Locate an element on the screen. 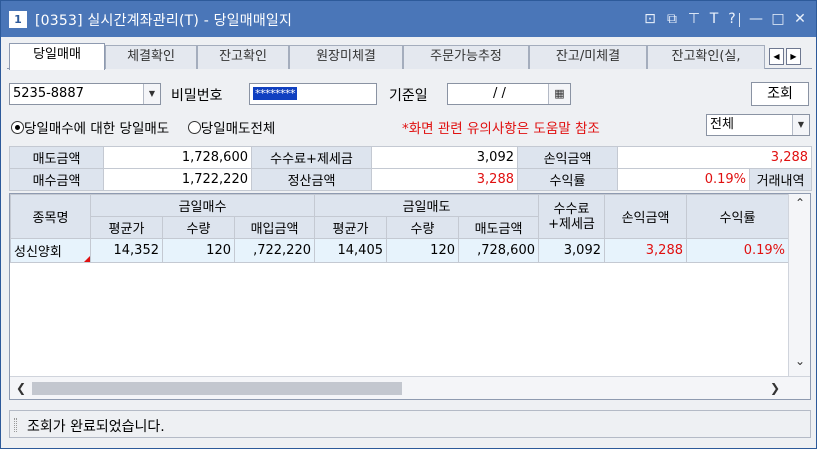  header-sell-avg: 평균가 is located at coordinates (350, 227).